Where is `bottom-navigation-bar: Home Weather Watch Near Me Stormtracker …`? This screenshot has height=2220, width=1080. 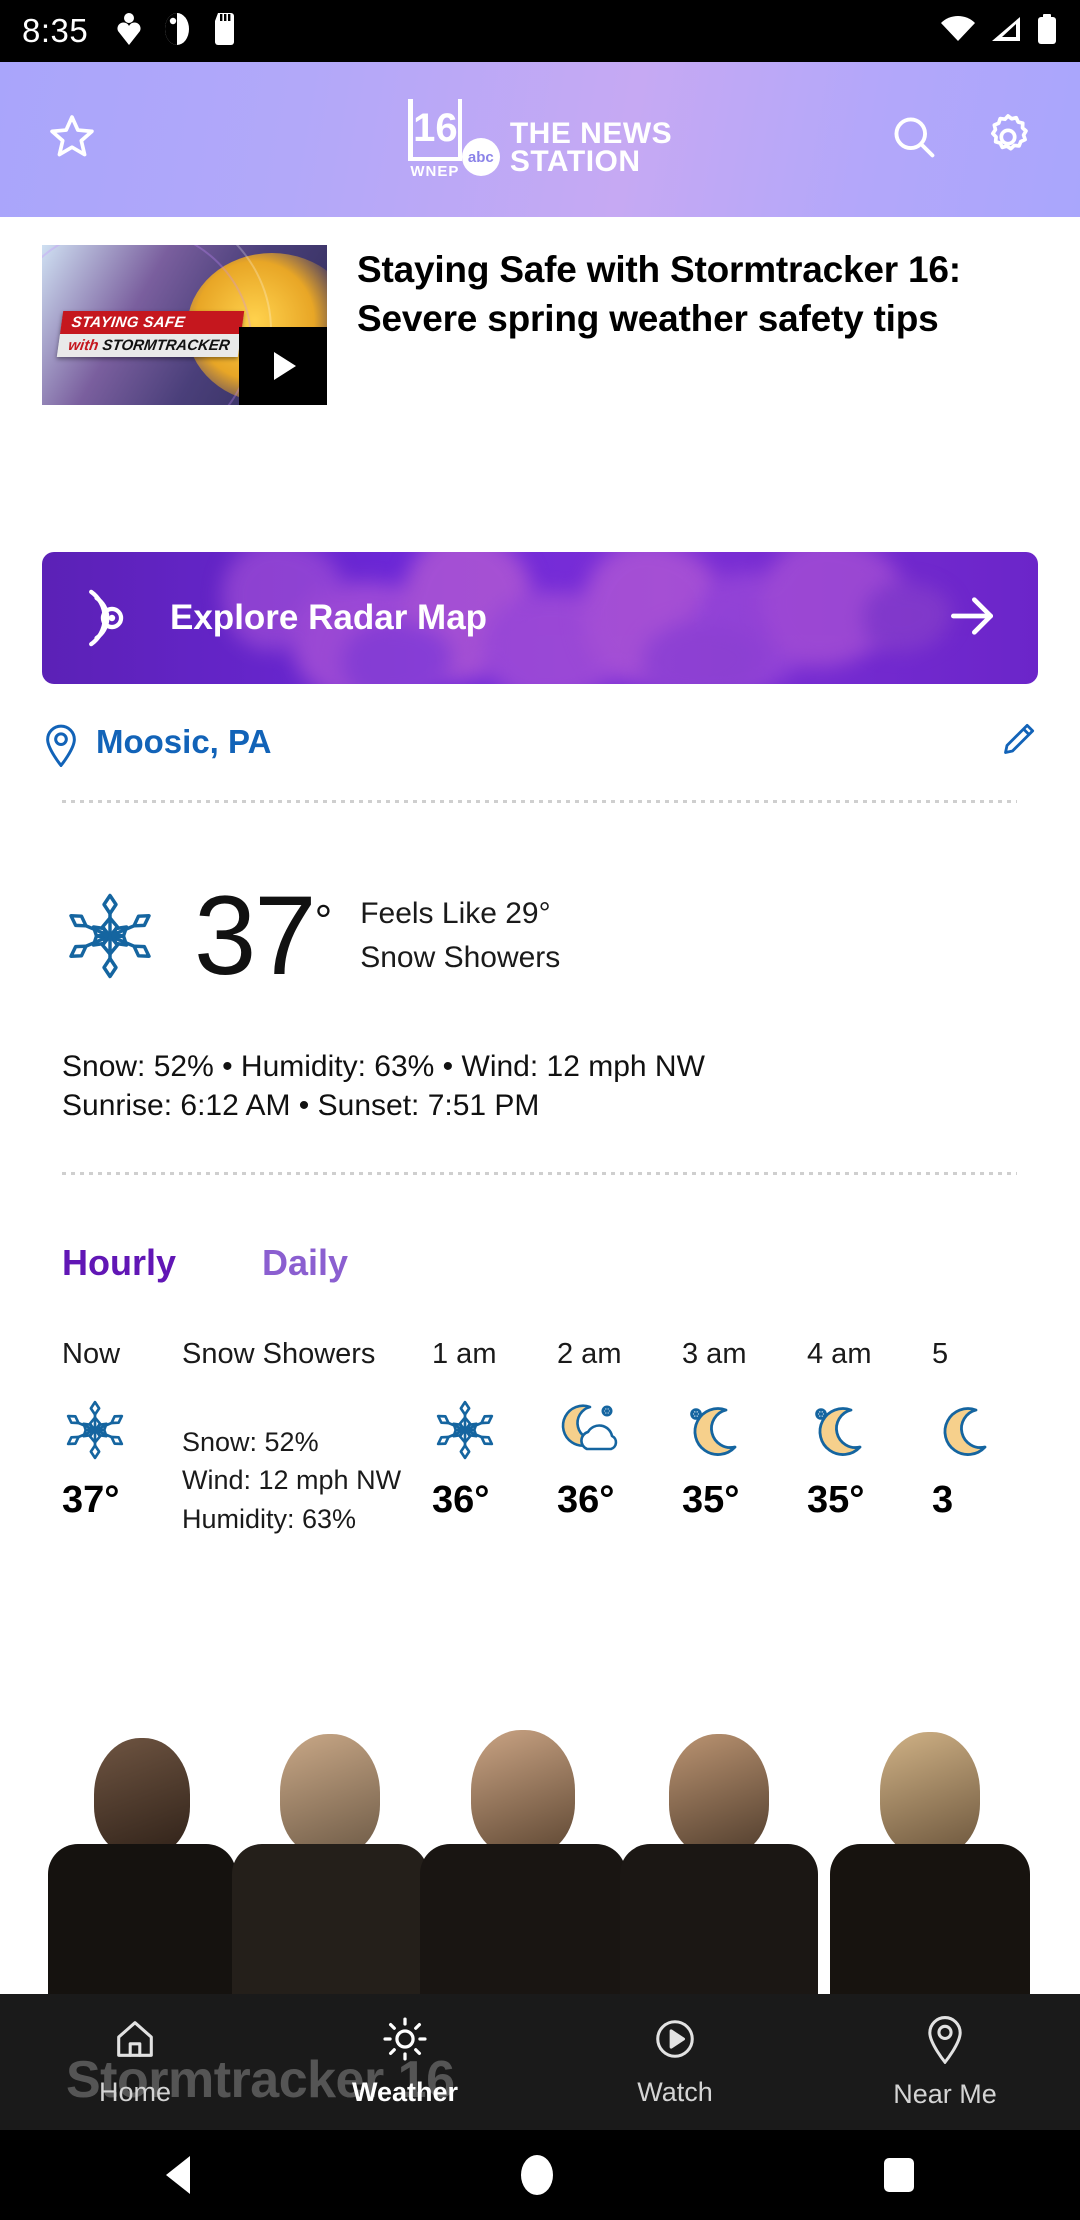
bottom-navigation-bar: Home Weather Watch Near Me Stormtracker … is located at coordinates (540, 2062).